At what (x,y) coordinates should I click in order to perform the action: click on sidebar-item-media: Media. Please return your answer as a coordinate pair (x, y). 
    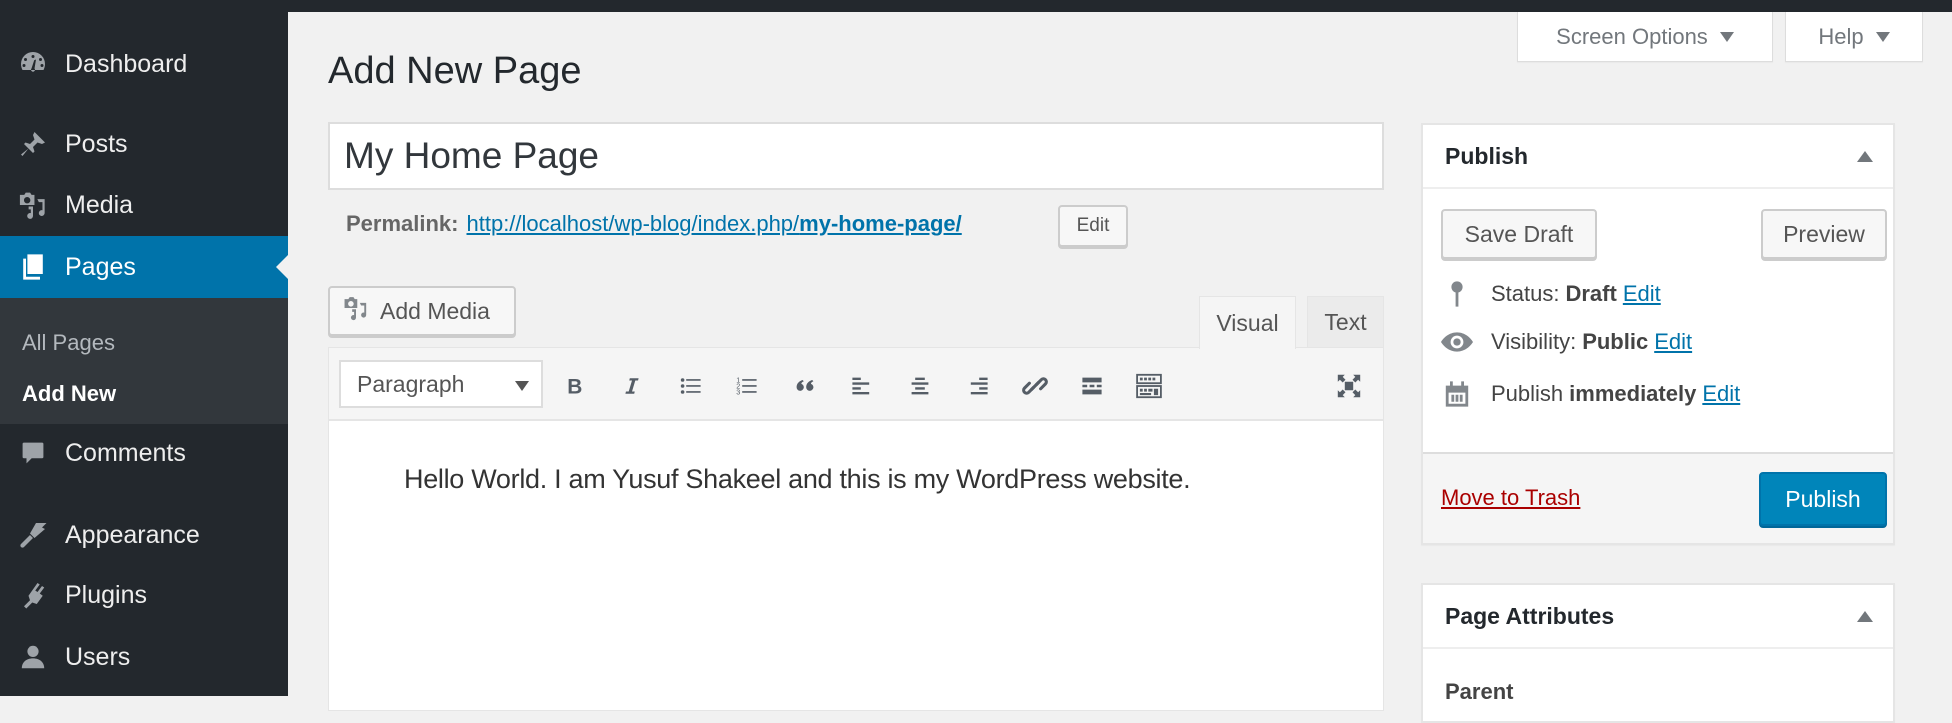
    Looking at the image, I should click on (144, 205).